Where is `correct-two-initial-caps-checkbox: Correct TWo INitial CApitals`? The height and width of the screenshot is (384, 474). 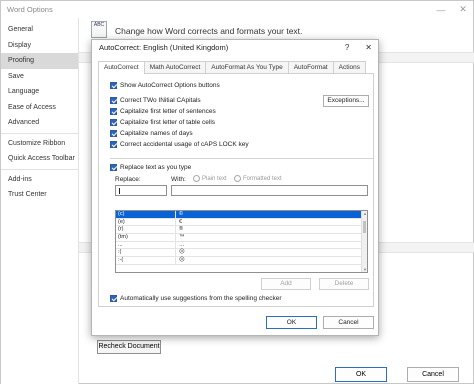
correct-two-initial-caps-checkbox: Correct TWo INitial CApitals is located at coordinates (155, 100).